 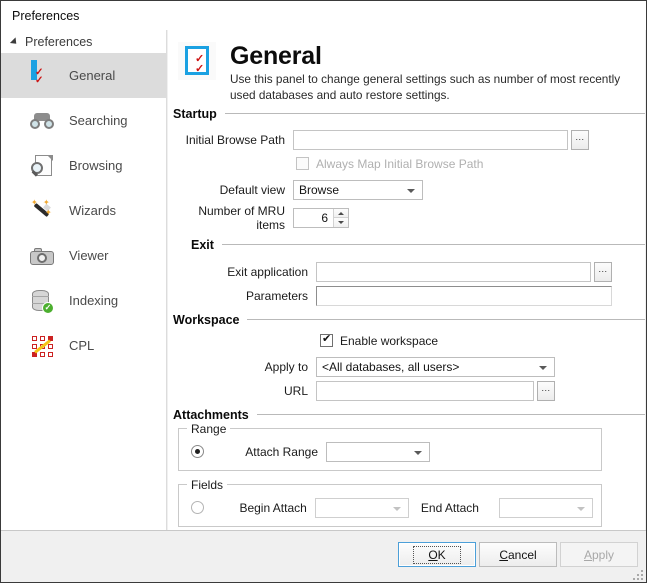 I want to click on initial-browse-path-input, so click(x=430, y=139).